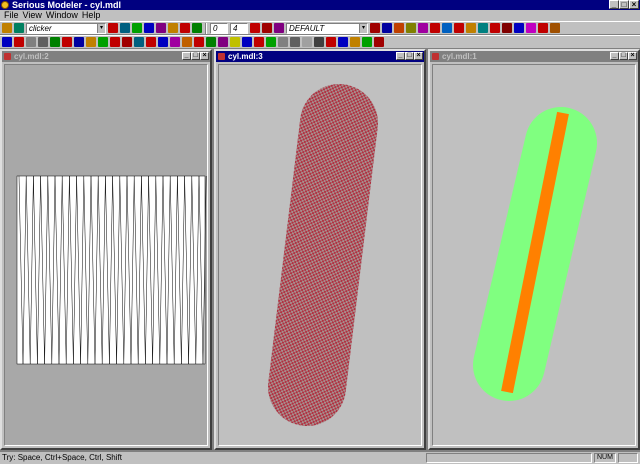 This screenshot has width=640, height=464. What do you see at coordinates (307, 28) in the screenshot?
I see `animation-combo-value: DEFAULT` at bounding box center [307, 28].